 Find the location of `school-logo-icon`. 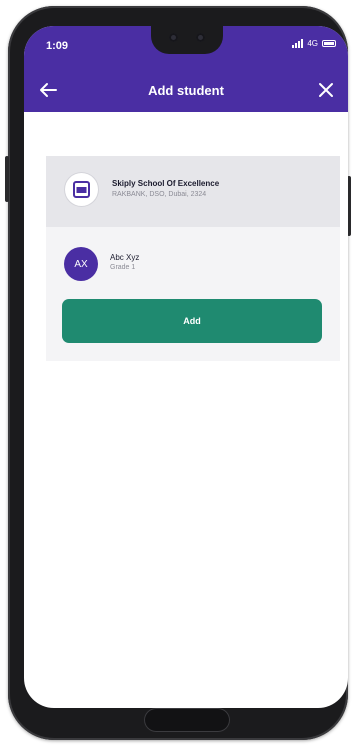

school-logo-icon is located at coordinates (81, 189).